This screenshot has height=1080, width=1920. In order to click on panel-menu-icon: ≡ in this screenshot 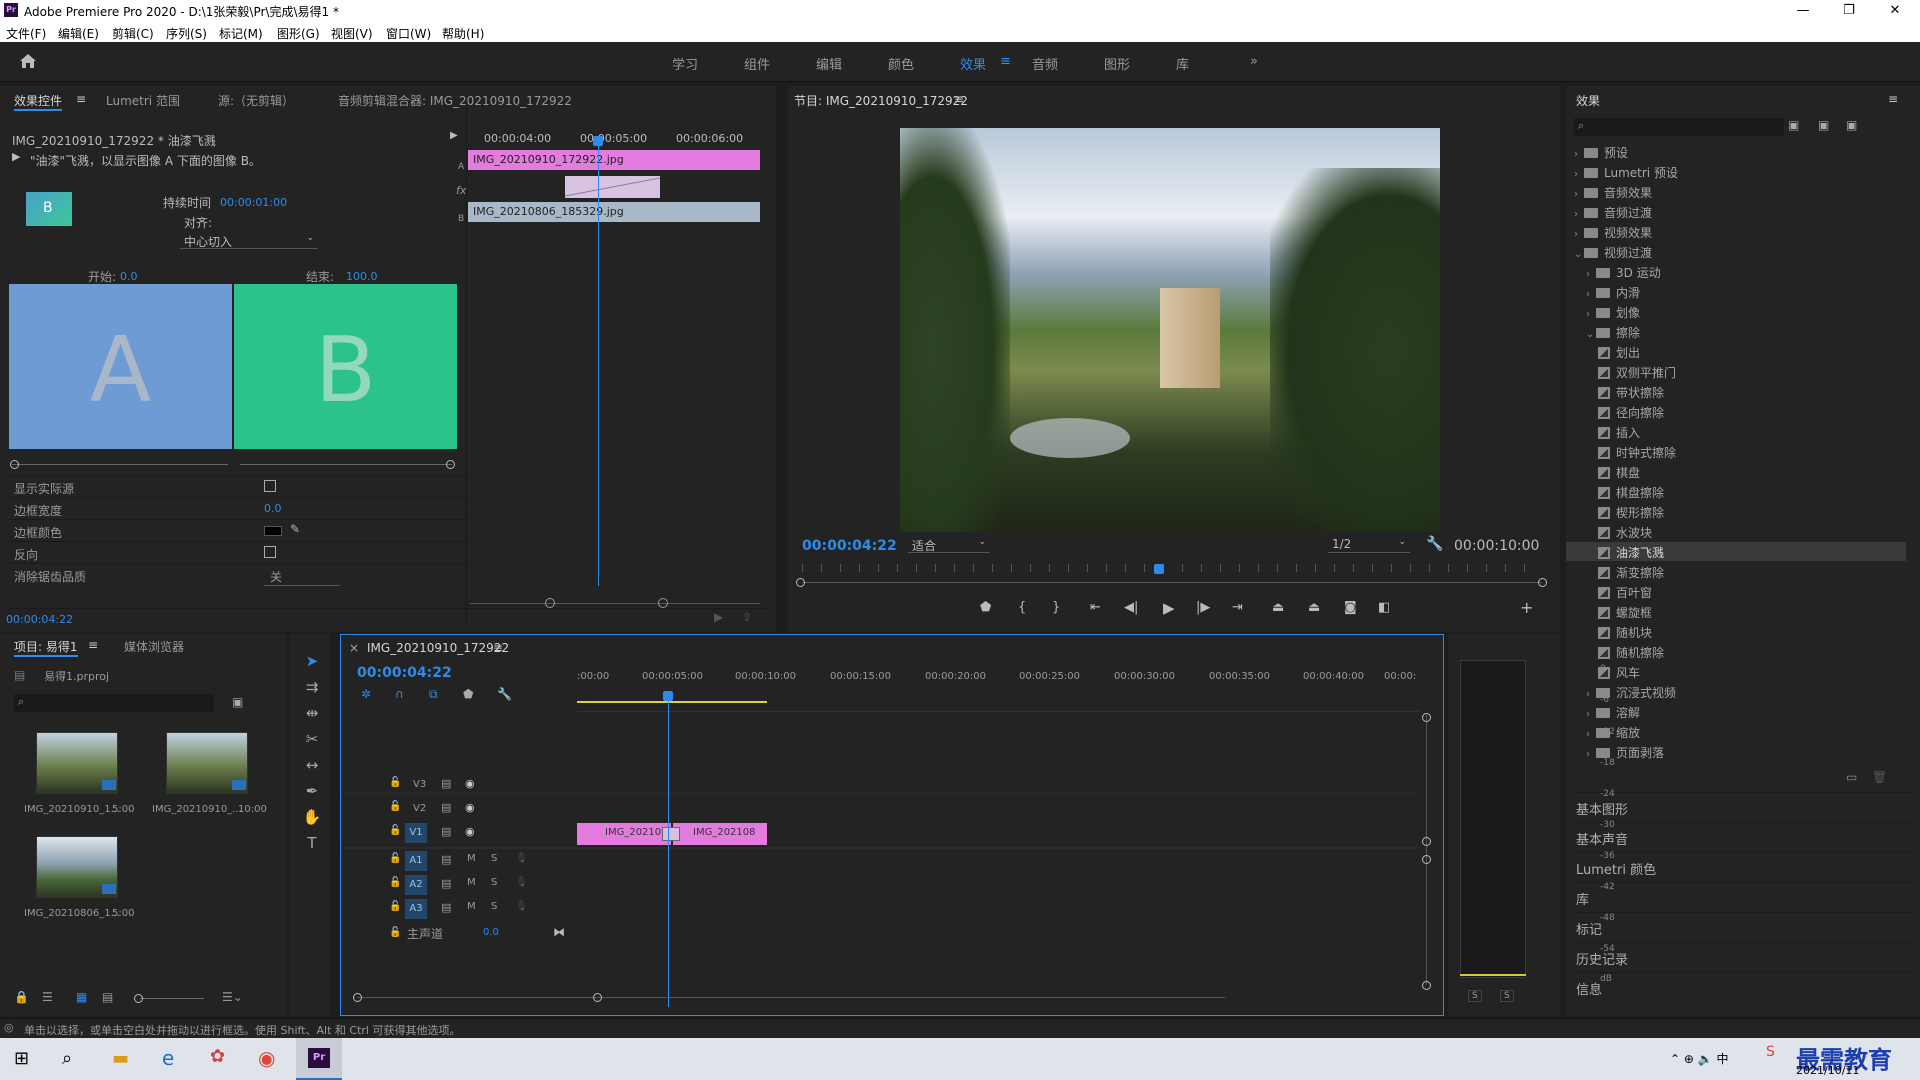, I will do `click(81, 99)`.